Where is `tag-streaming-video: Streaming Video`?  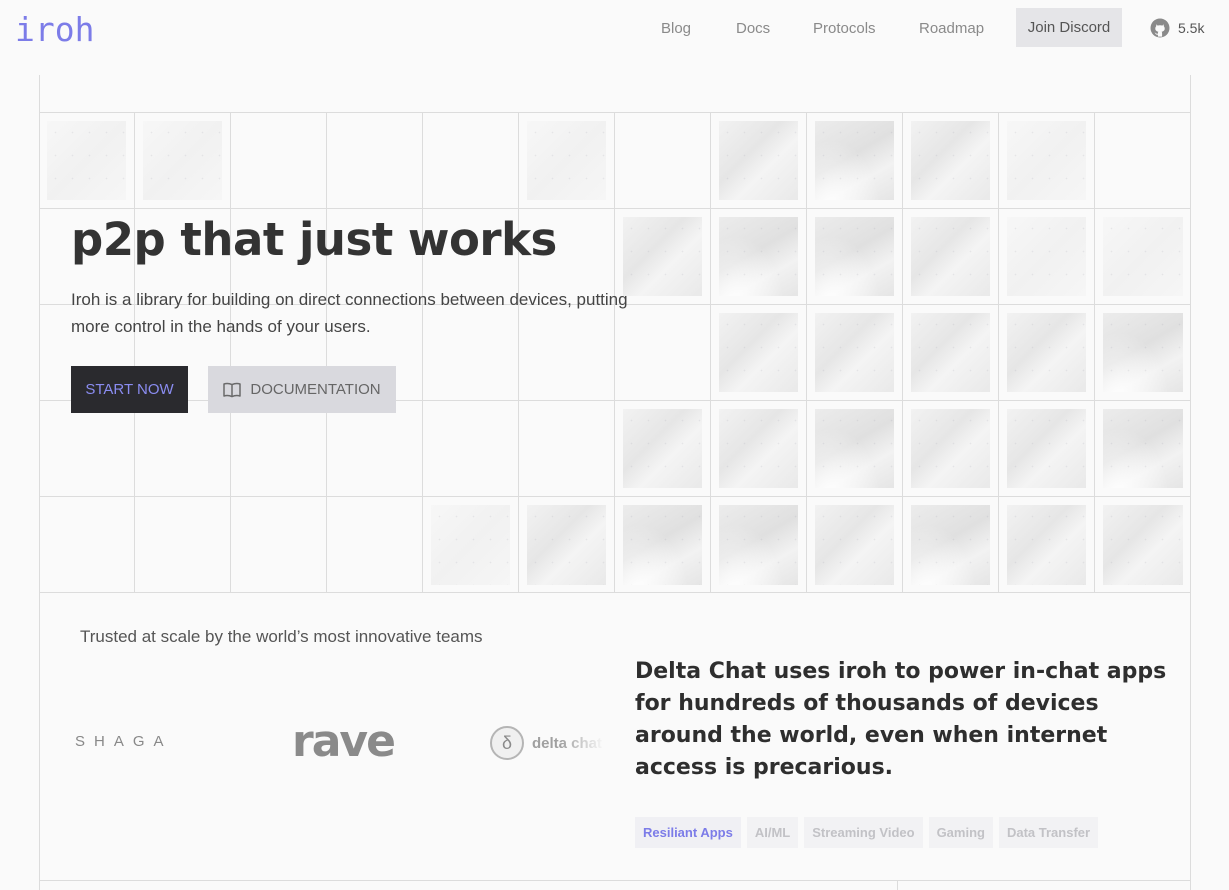
tag-streaming-video: Streaming Video is located at coordinates (863, 832).